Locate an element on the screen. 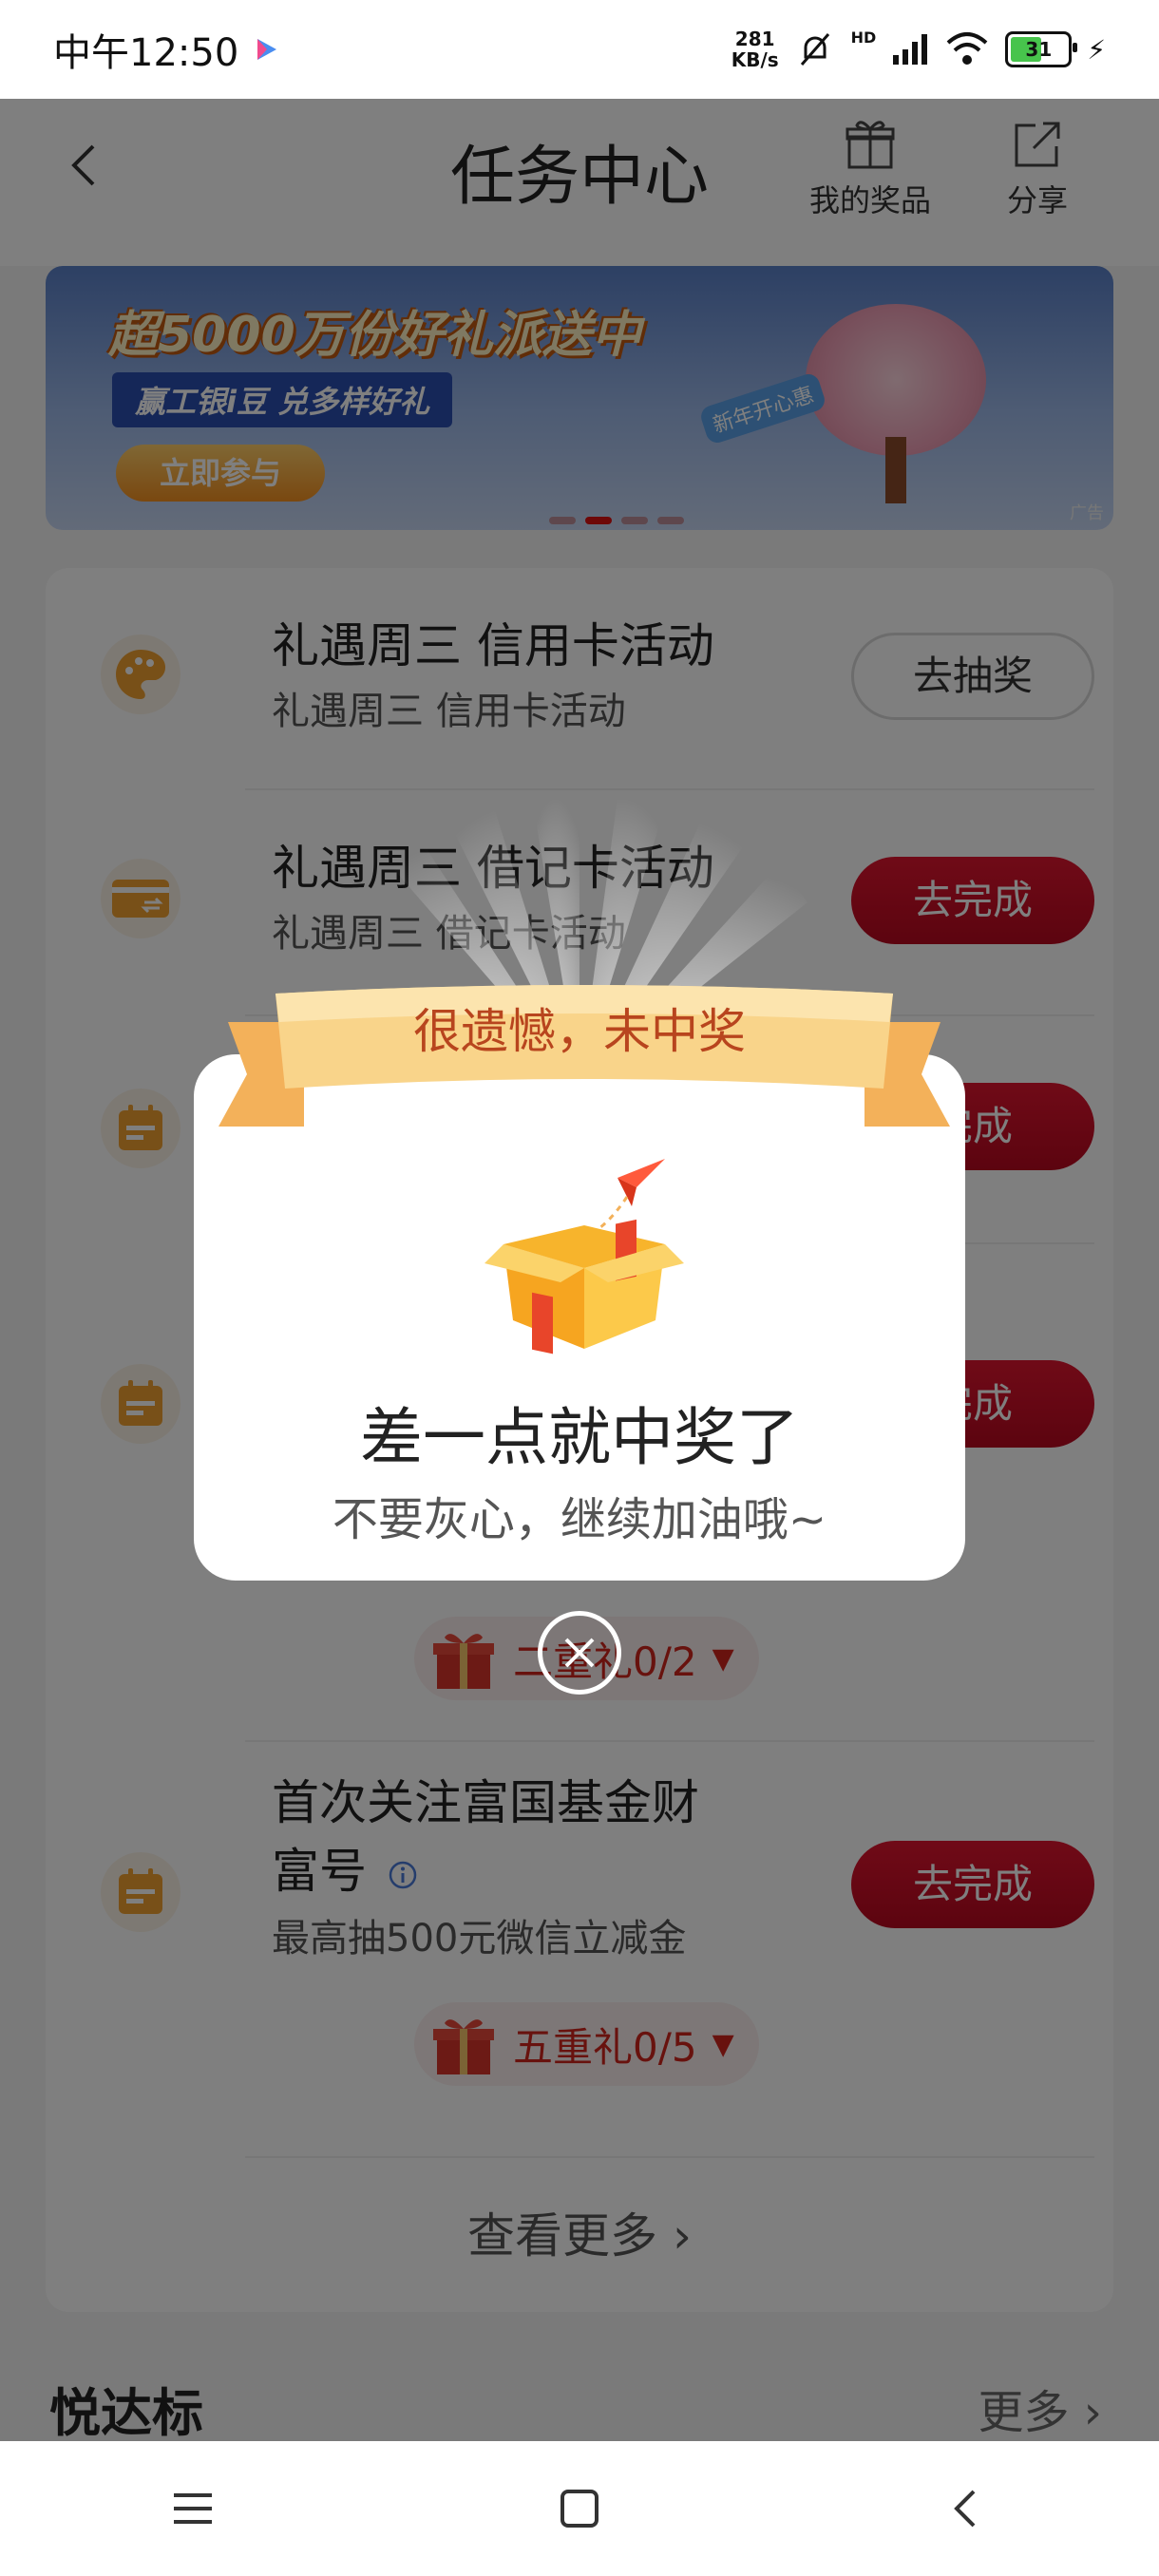 Image resolution: width=1159 pixels, height=2576 pixels. back-nav-button is located at coordinates (966, 2508).